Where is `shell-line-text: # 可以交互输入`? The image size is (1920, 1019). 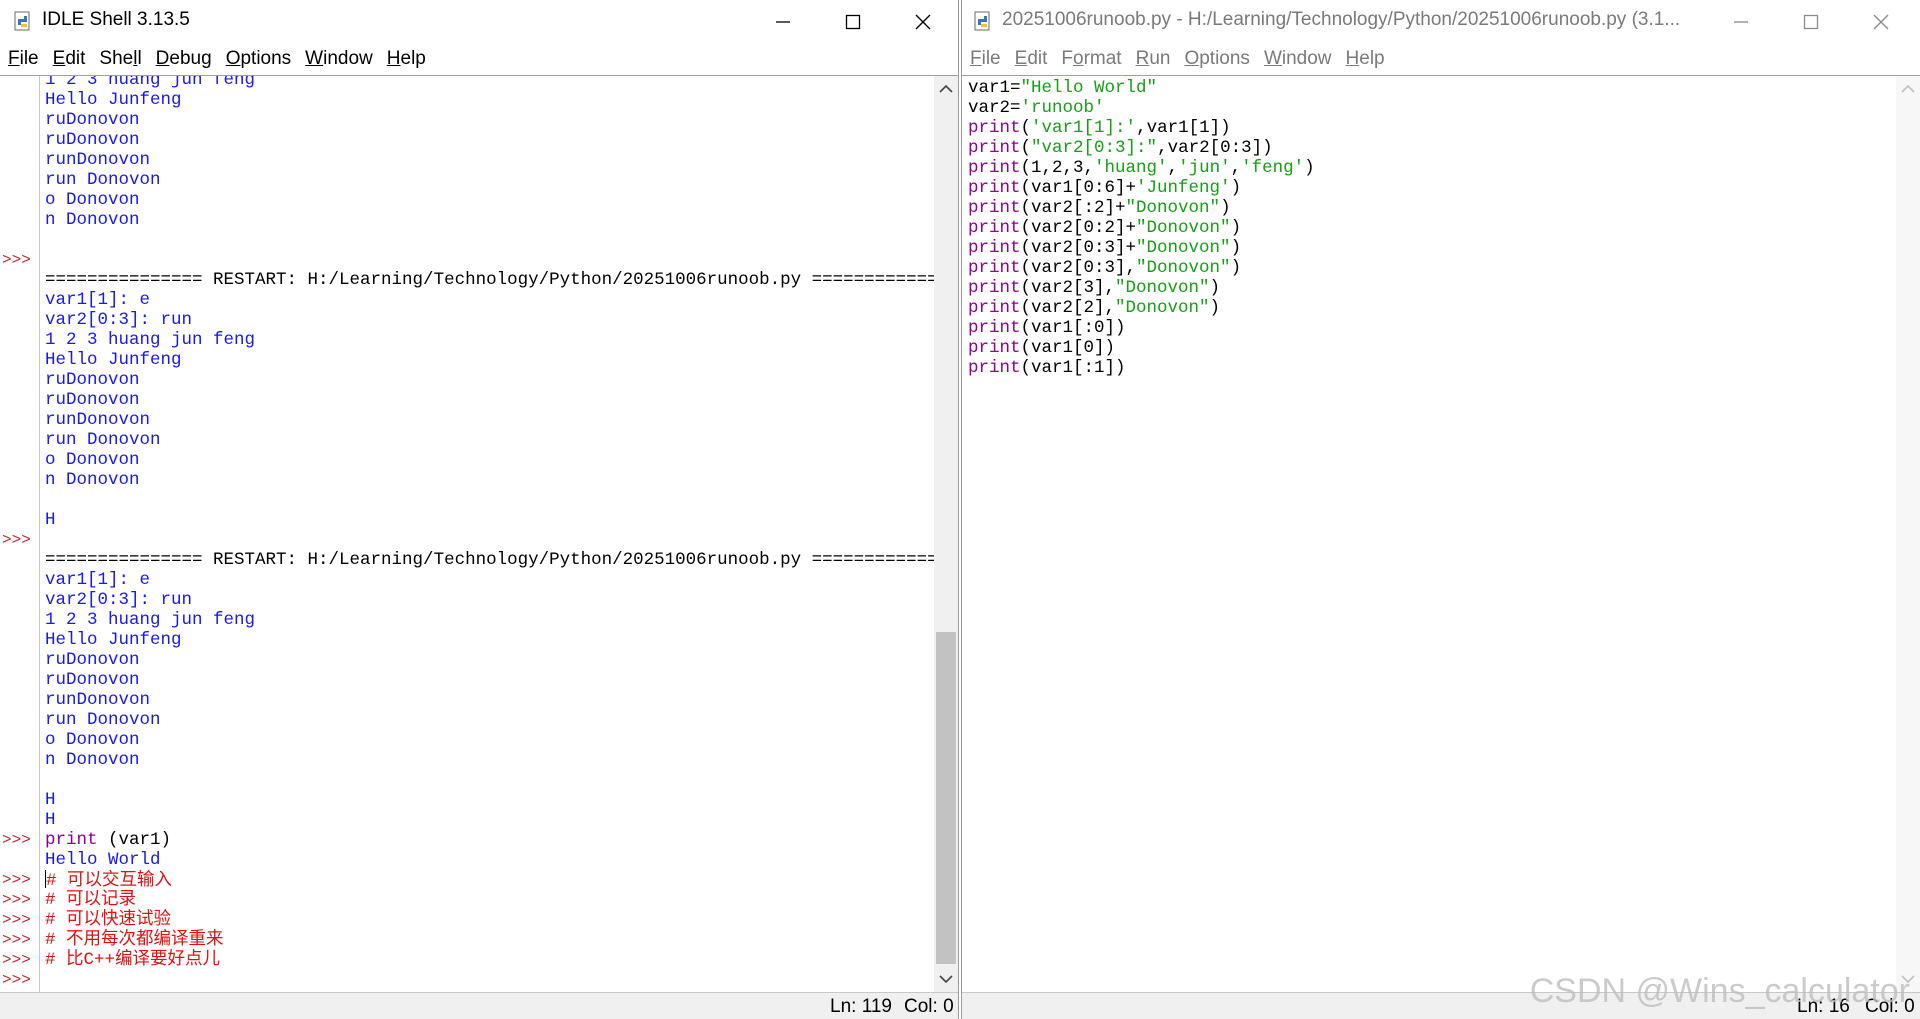 shell-line-text: # 可以交互输入 is located at coordinates (109, 881).